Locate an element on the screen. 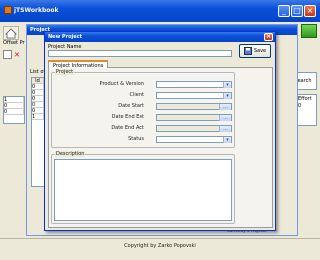 Image resolution: width=320 pixels, height=260 pixels. save-label: Save is located at coordinates (260, 51).